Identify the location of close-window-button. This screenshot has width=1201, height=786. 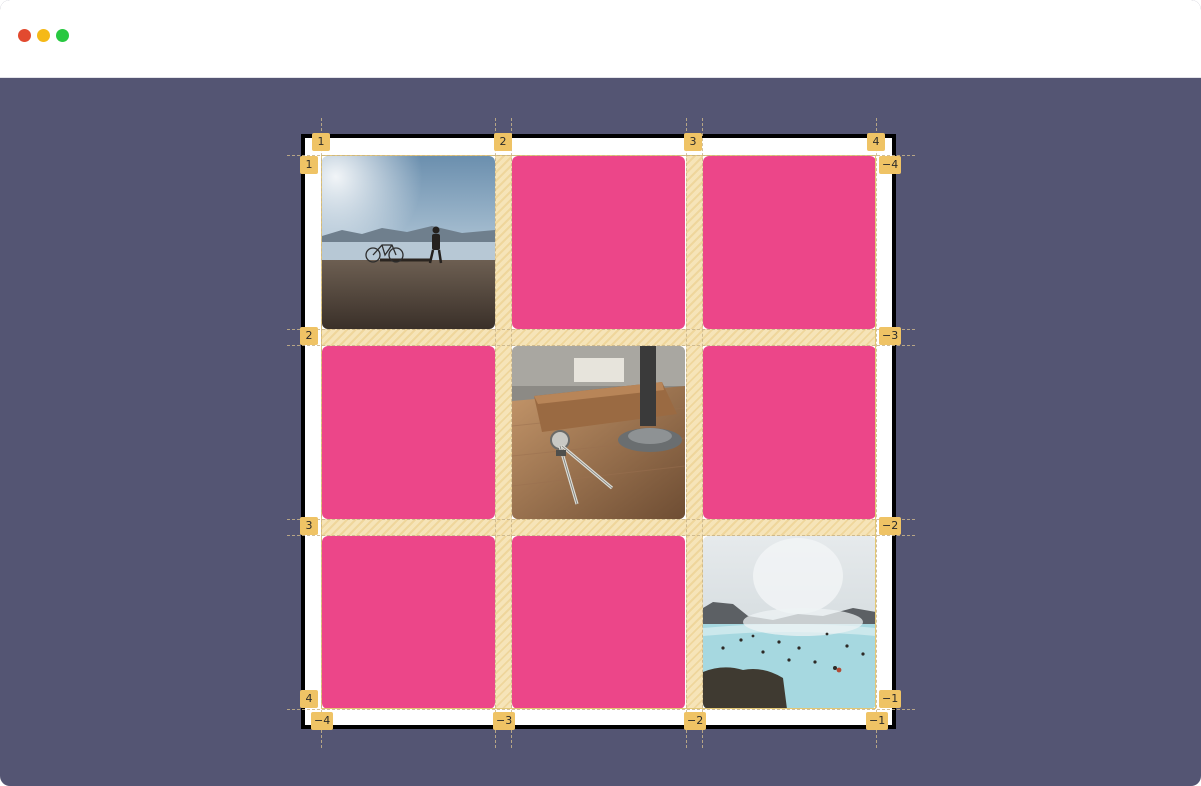
(24, 35).